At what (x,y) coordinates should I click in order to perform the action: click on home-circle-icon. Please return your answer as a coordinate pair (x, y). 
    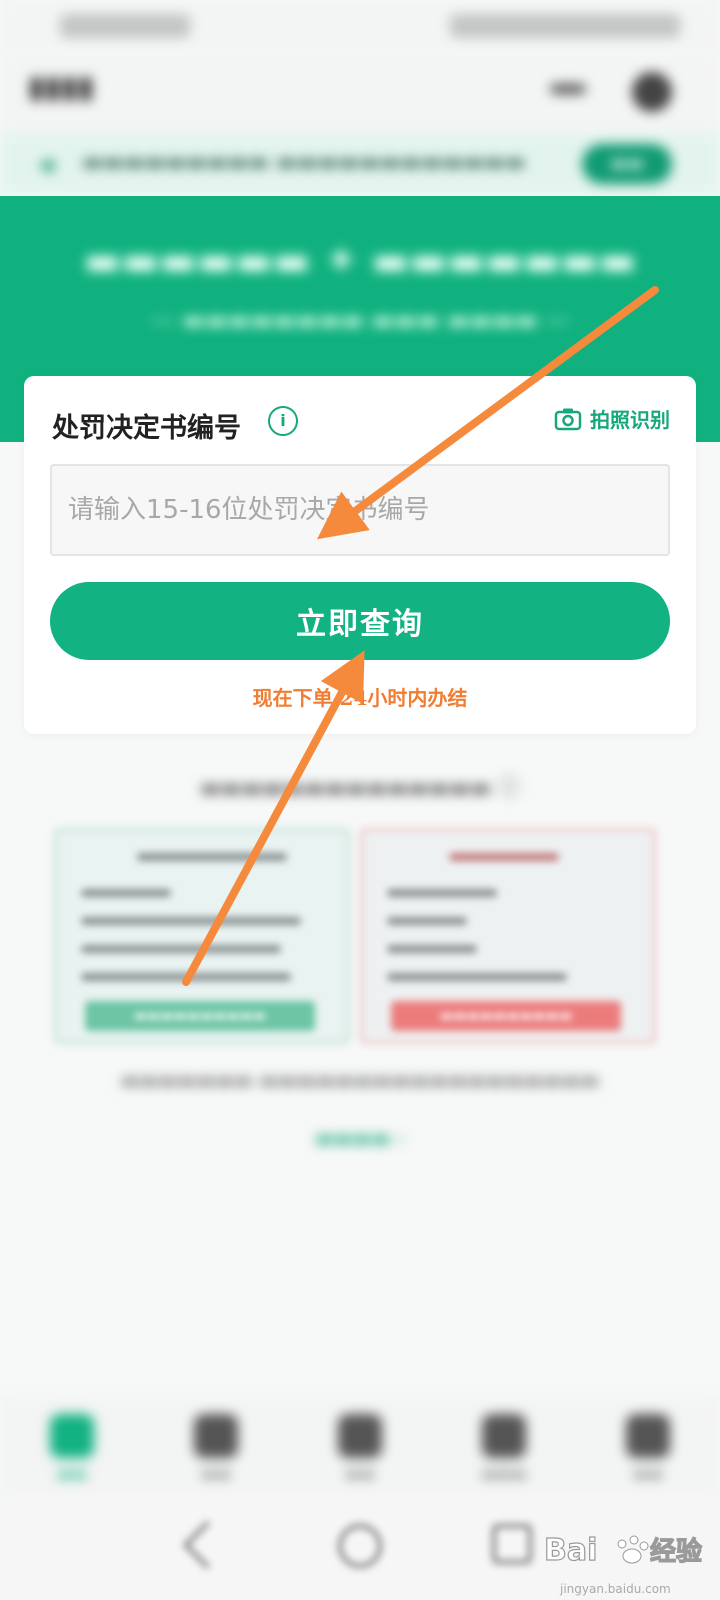
    Looking at the image, I should click on (360, 1546).